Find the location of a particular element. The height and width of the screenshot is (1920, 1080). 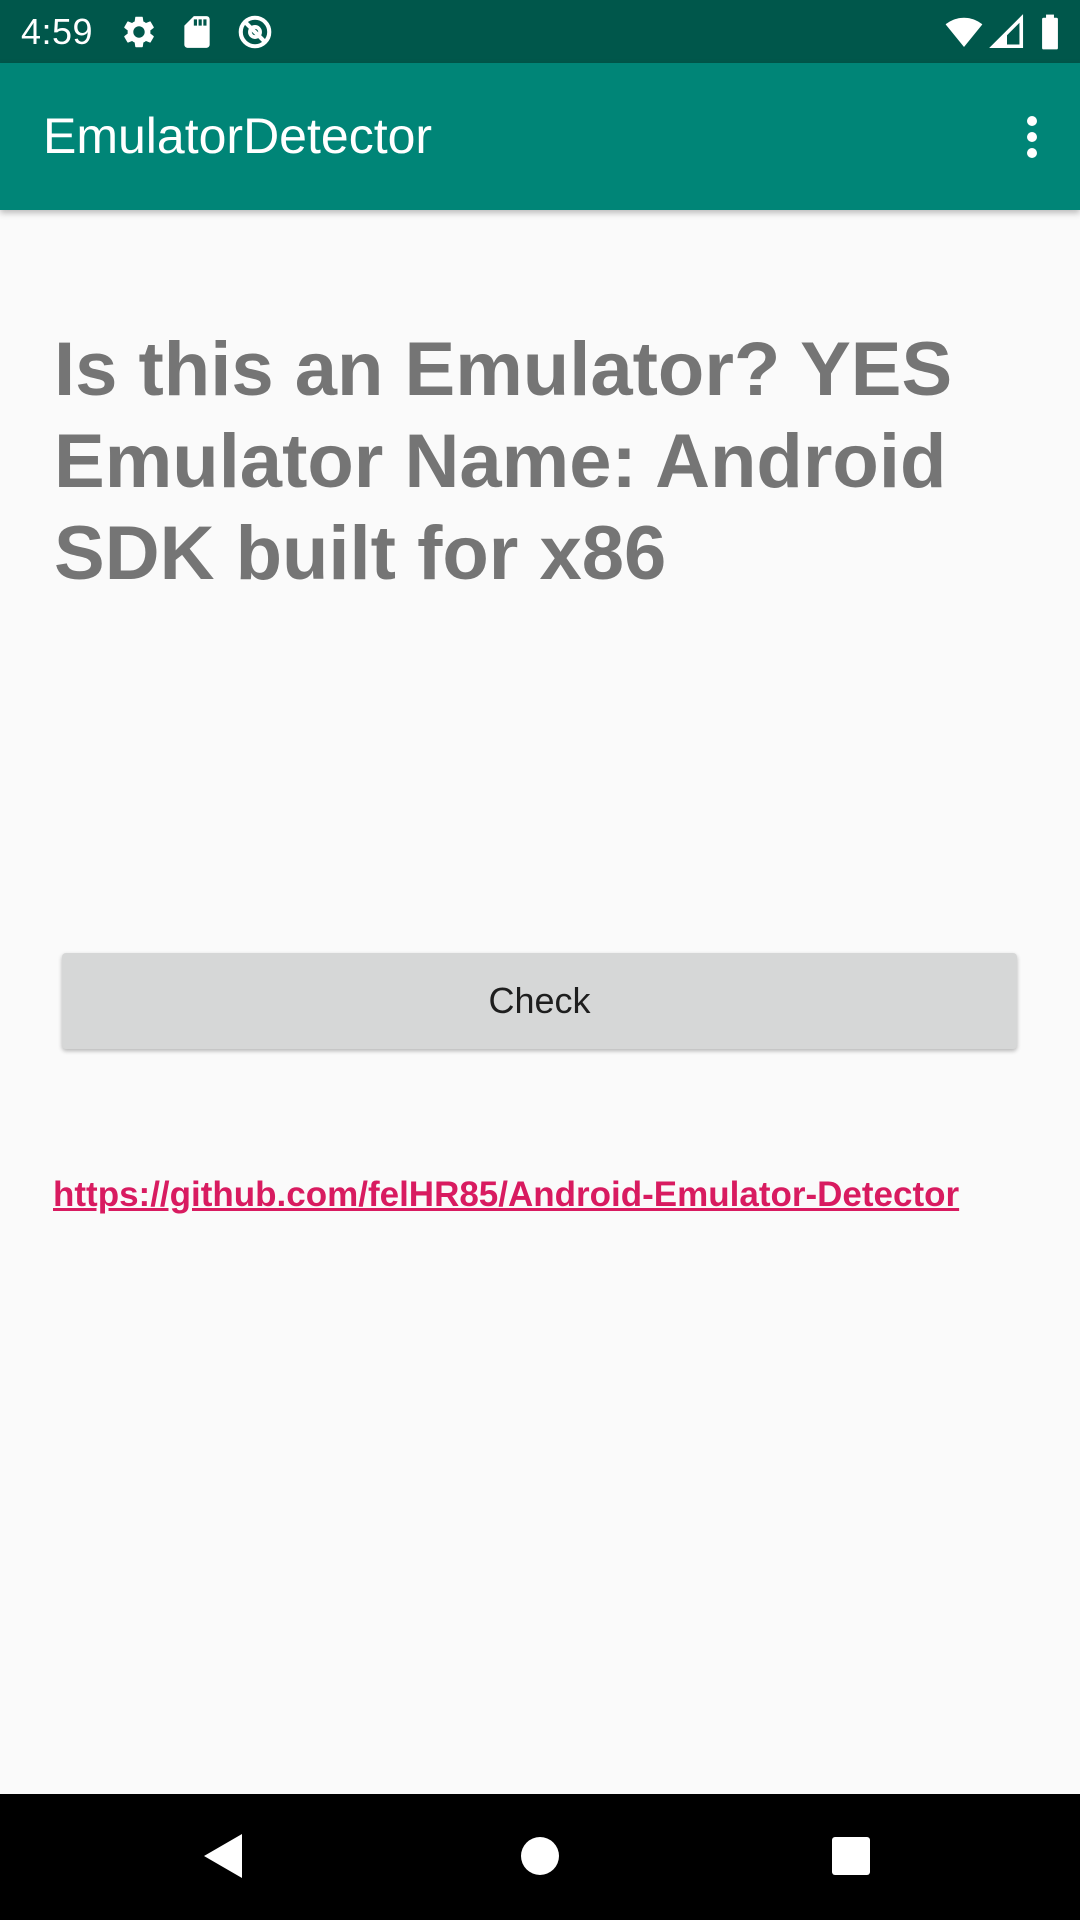

status-bar: 4:59 is located at coordinates (540, 31).